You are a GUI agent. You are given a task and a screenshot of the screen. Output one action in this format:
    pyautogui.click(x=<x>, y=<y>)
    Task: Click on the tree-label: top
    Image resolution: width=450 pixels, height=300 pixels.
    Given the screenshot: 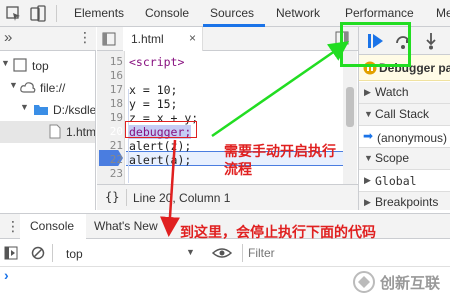 What is the action you would take?
    pyautogui.click(x=40, y=66)
    